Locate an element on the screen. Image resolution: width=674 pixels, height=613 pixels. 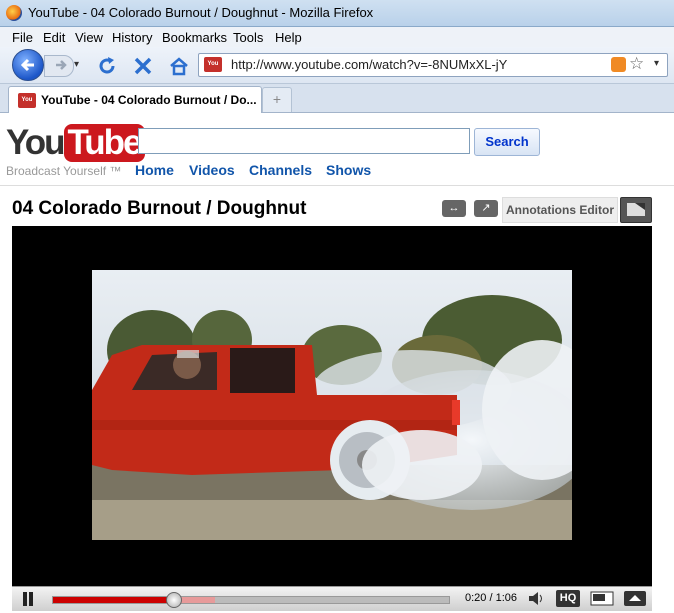
scrubber-handle is located at coordinates (173, 600).